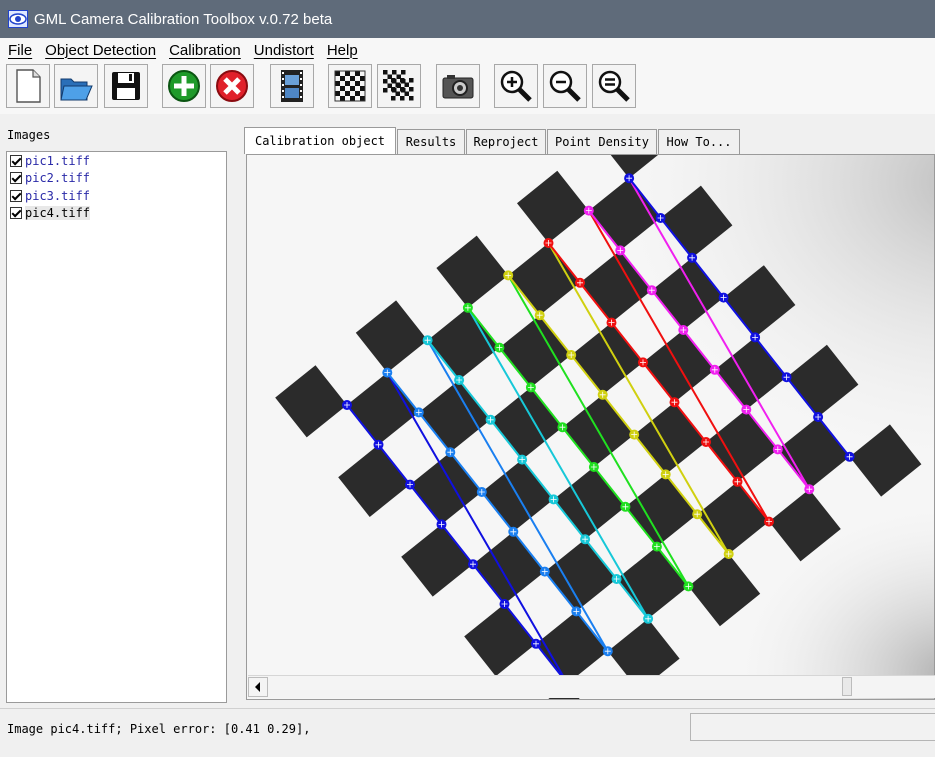 The width and height of the screenshot is (935, 757). Describe the element at coordinates (602, 141) in the screenshot. I see `tab-point-density: Point Density` at that location.